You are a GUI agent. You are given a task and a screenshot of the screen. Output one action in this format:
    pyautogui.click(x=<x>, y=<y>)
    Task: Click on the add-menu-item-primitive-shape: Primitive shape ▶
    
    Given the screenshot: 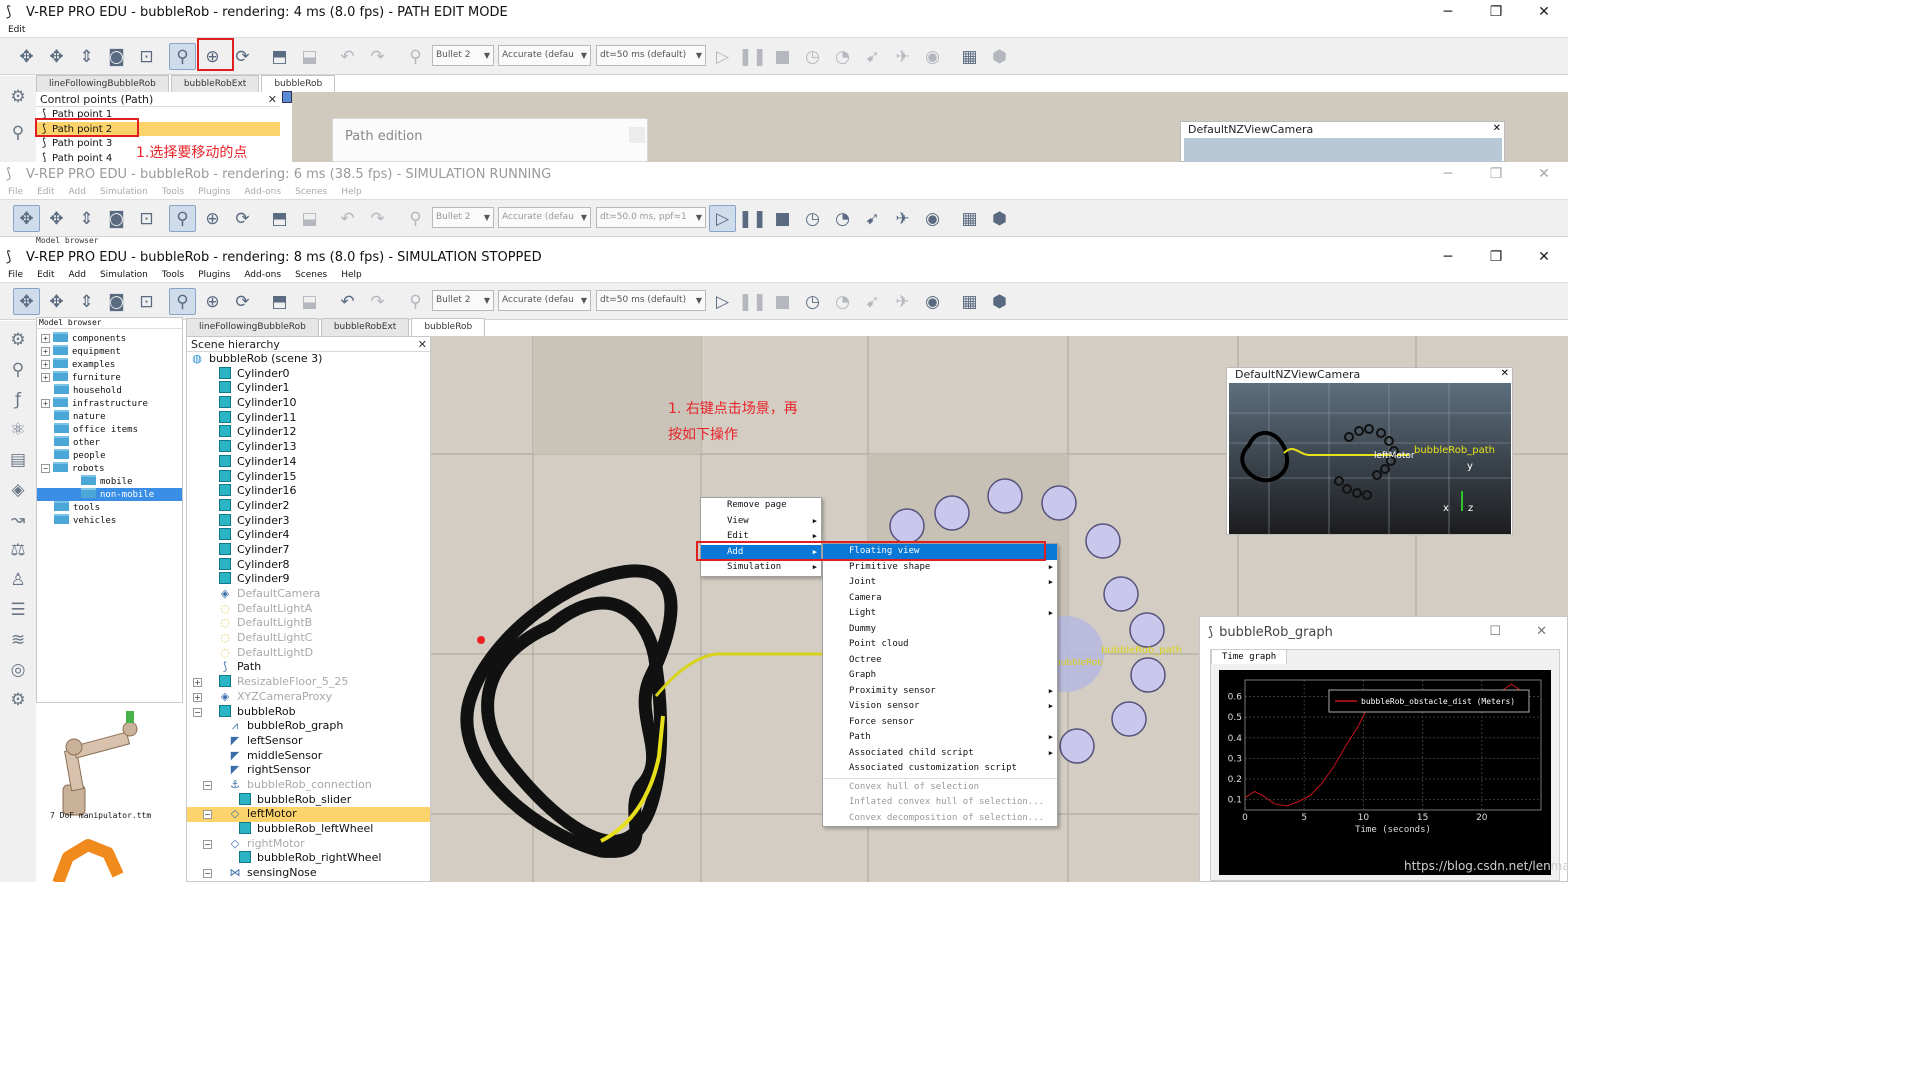 What is the action you would take?
    pyautogui.click(x=940, y=568)
    